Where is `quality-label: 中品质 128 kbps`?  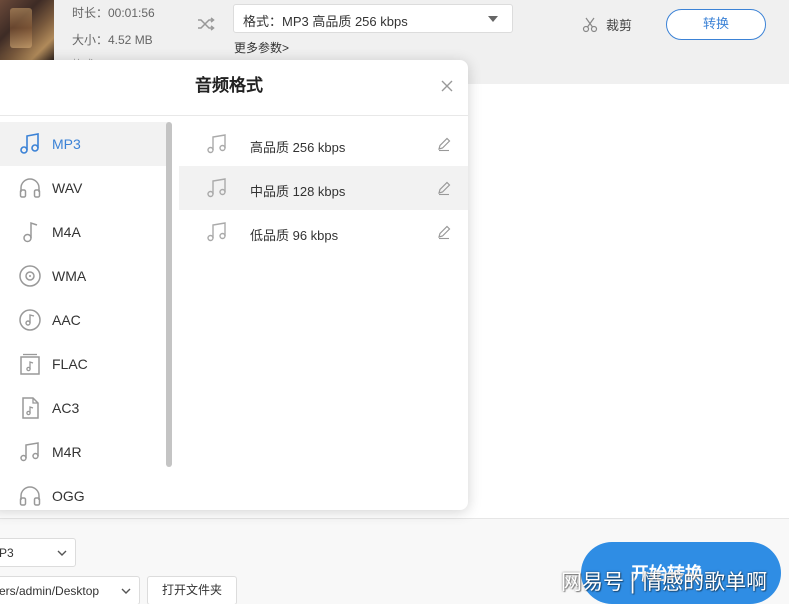
quality-label: 中品质 128 kbps is located at coordinates (298, 191).